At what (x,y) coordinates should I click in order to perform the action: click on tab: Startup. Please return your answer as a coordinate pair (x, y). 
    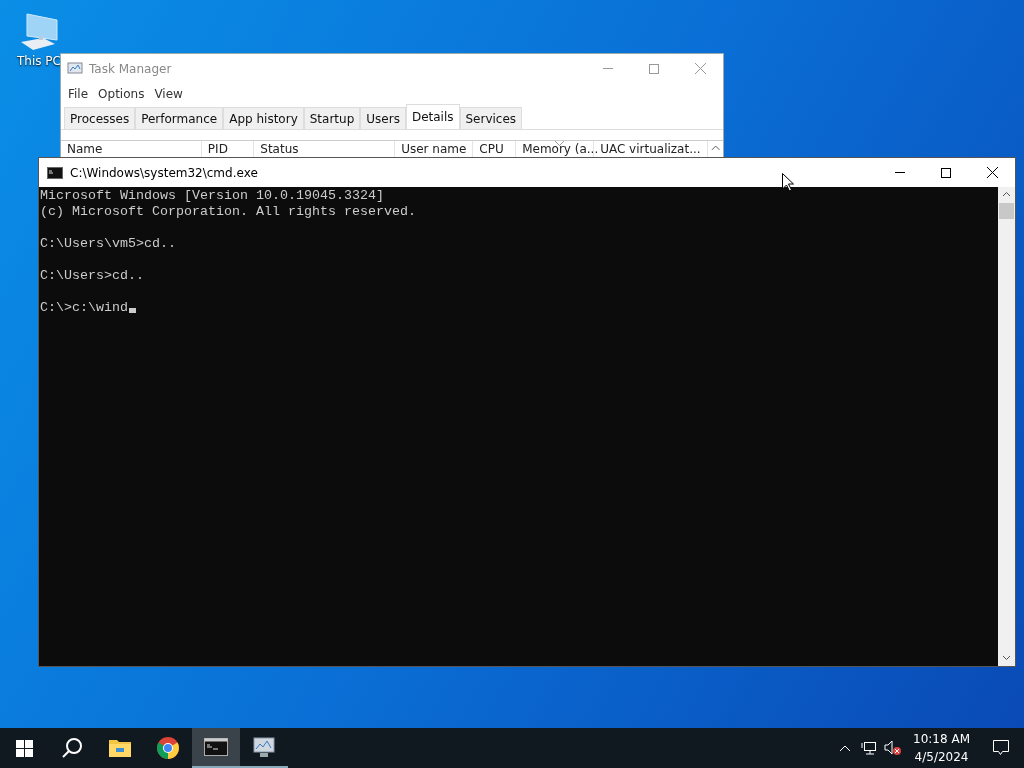
    Looking at the image, I should click on (332, 118).